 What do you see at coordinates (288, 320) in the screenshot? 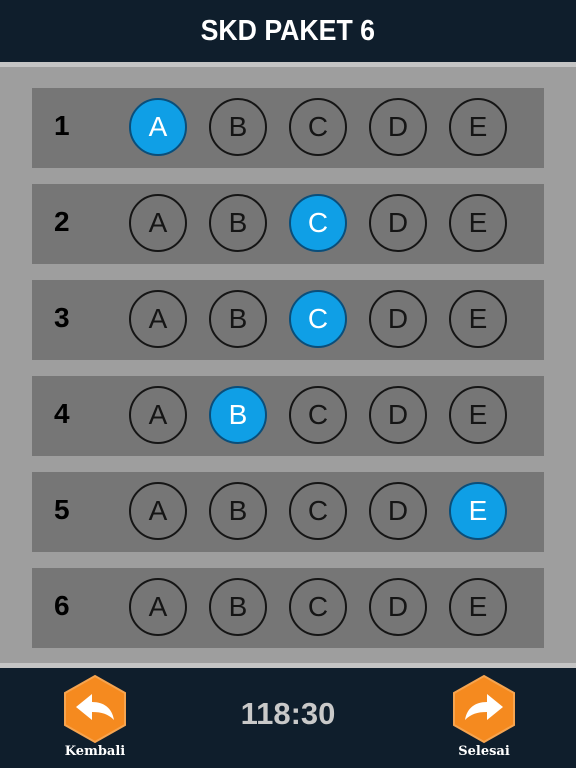
I see `question-row: 3 ABCDE` at bounding box center [288, 320].